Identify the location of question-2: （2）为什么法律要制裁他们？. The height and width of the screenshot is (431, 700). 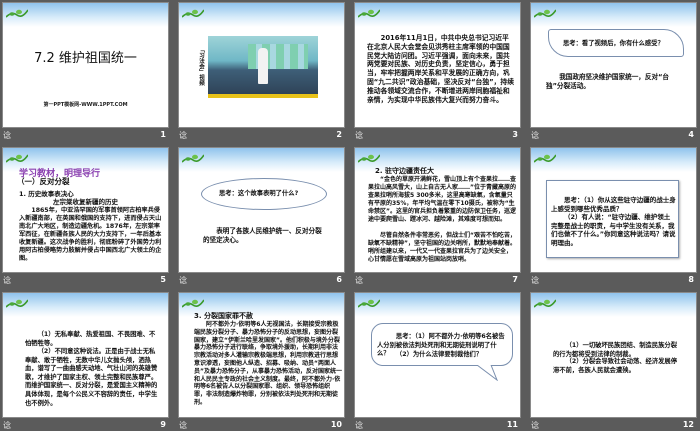
(439, 354).